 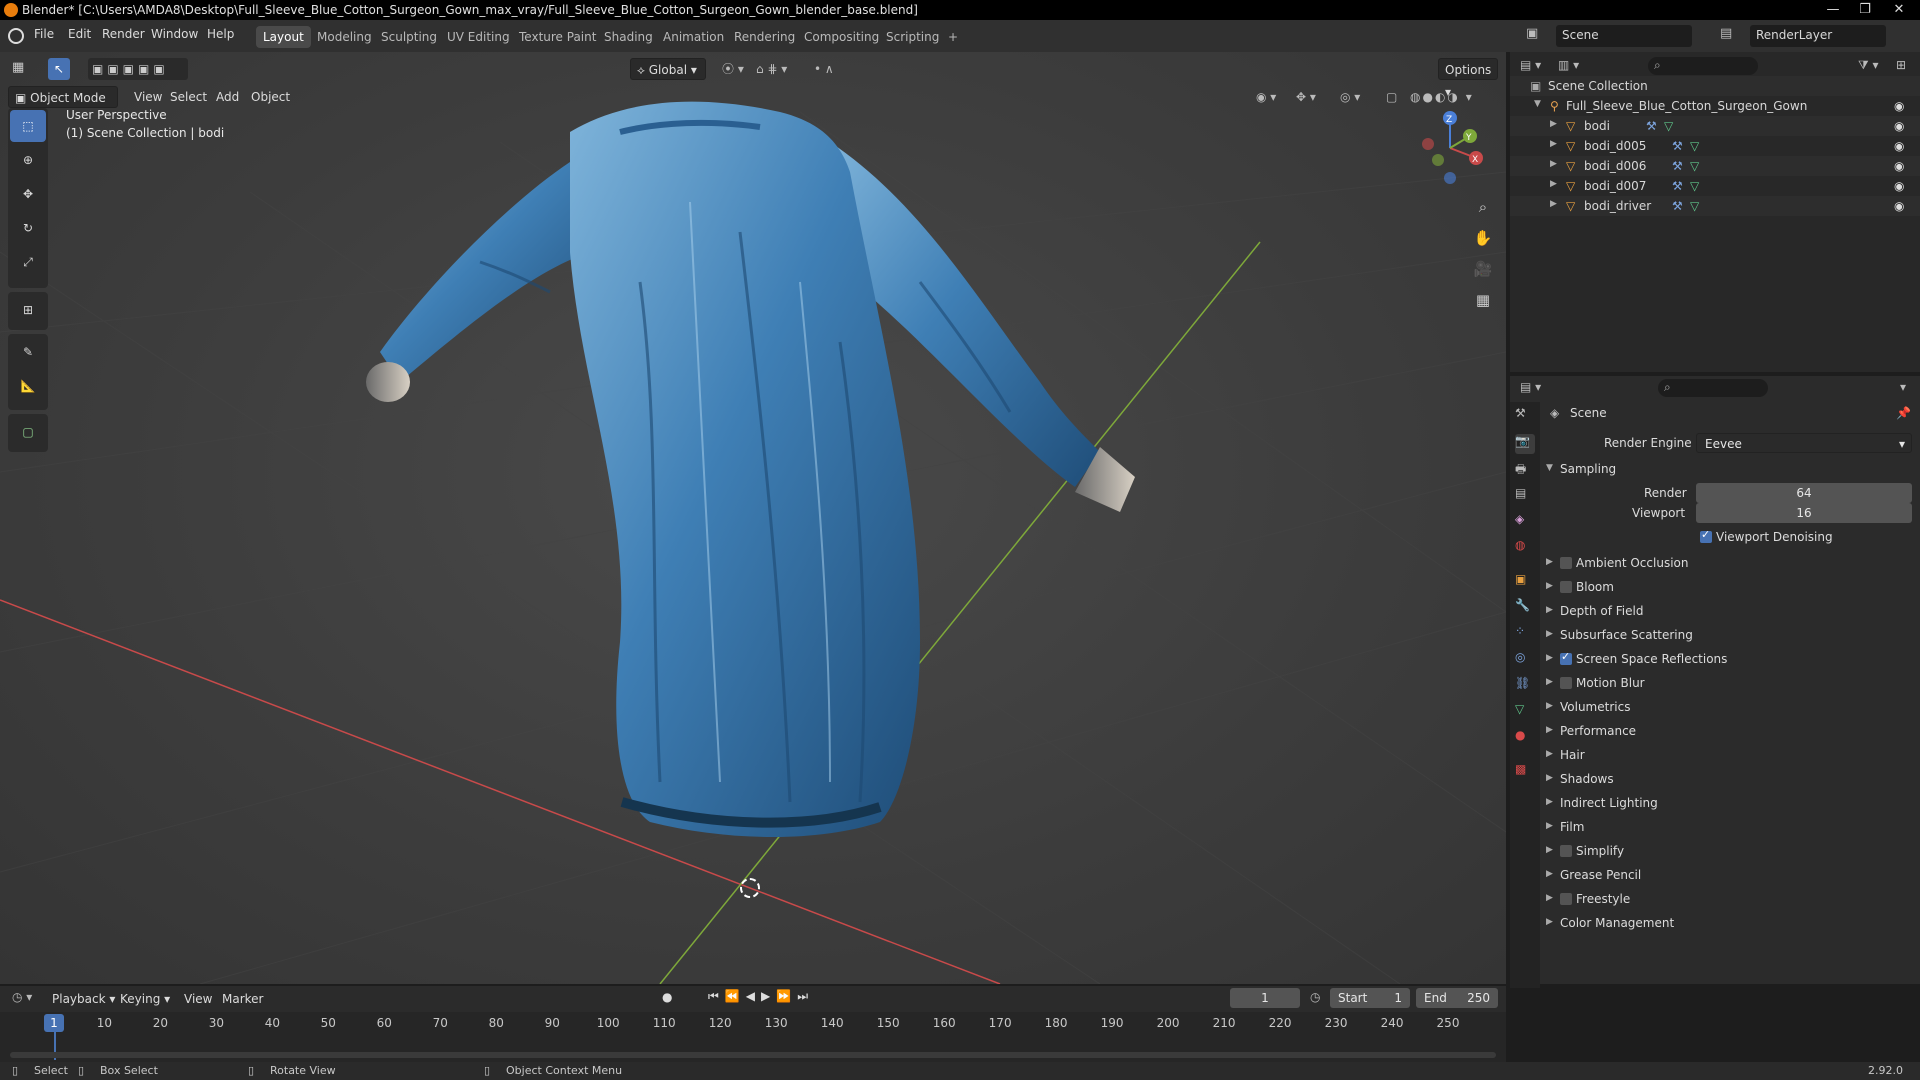 I want to click on panel-bloom: ▶ Bloom, so click(x=1731, y=587).